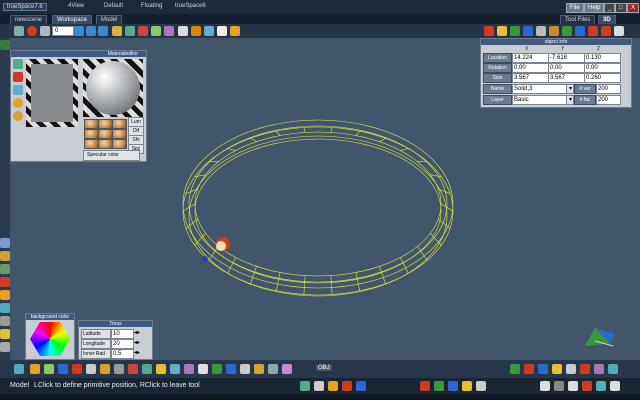  Describe the element at coordinates (530, 58) in the screenshot. I see `location-x-field: 14.224` at that location.